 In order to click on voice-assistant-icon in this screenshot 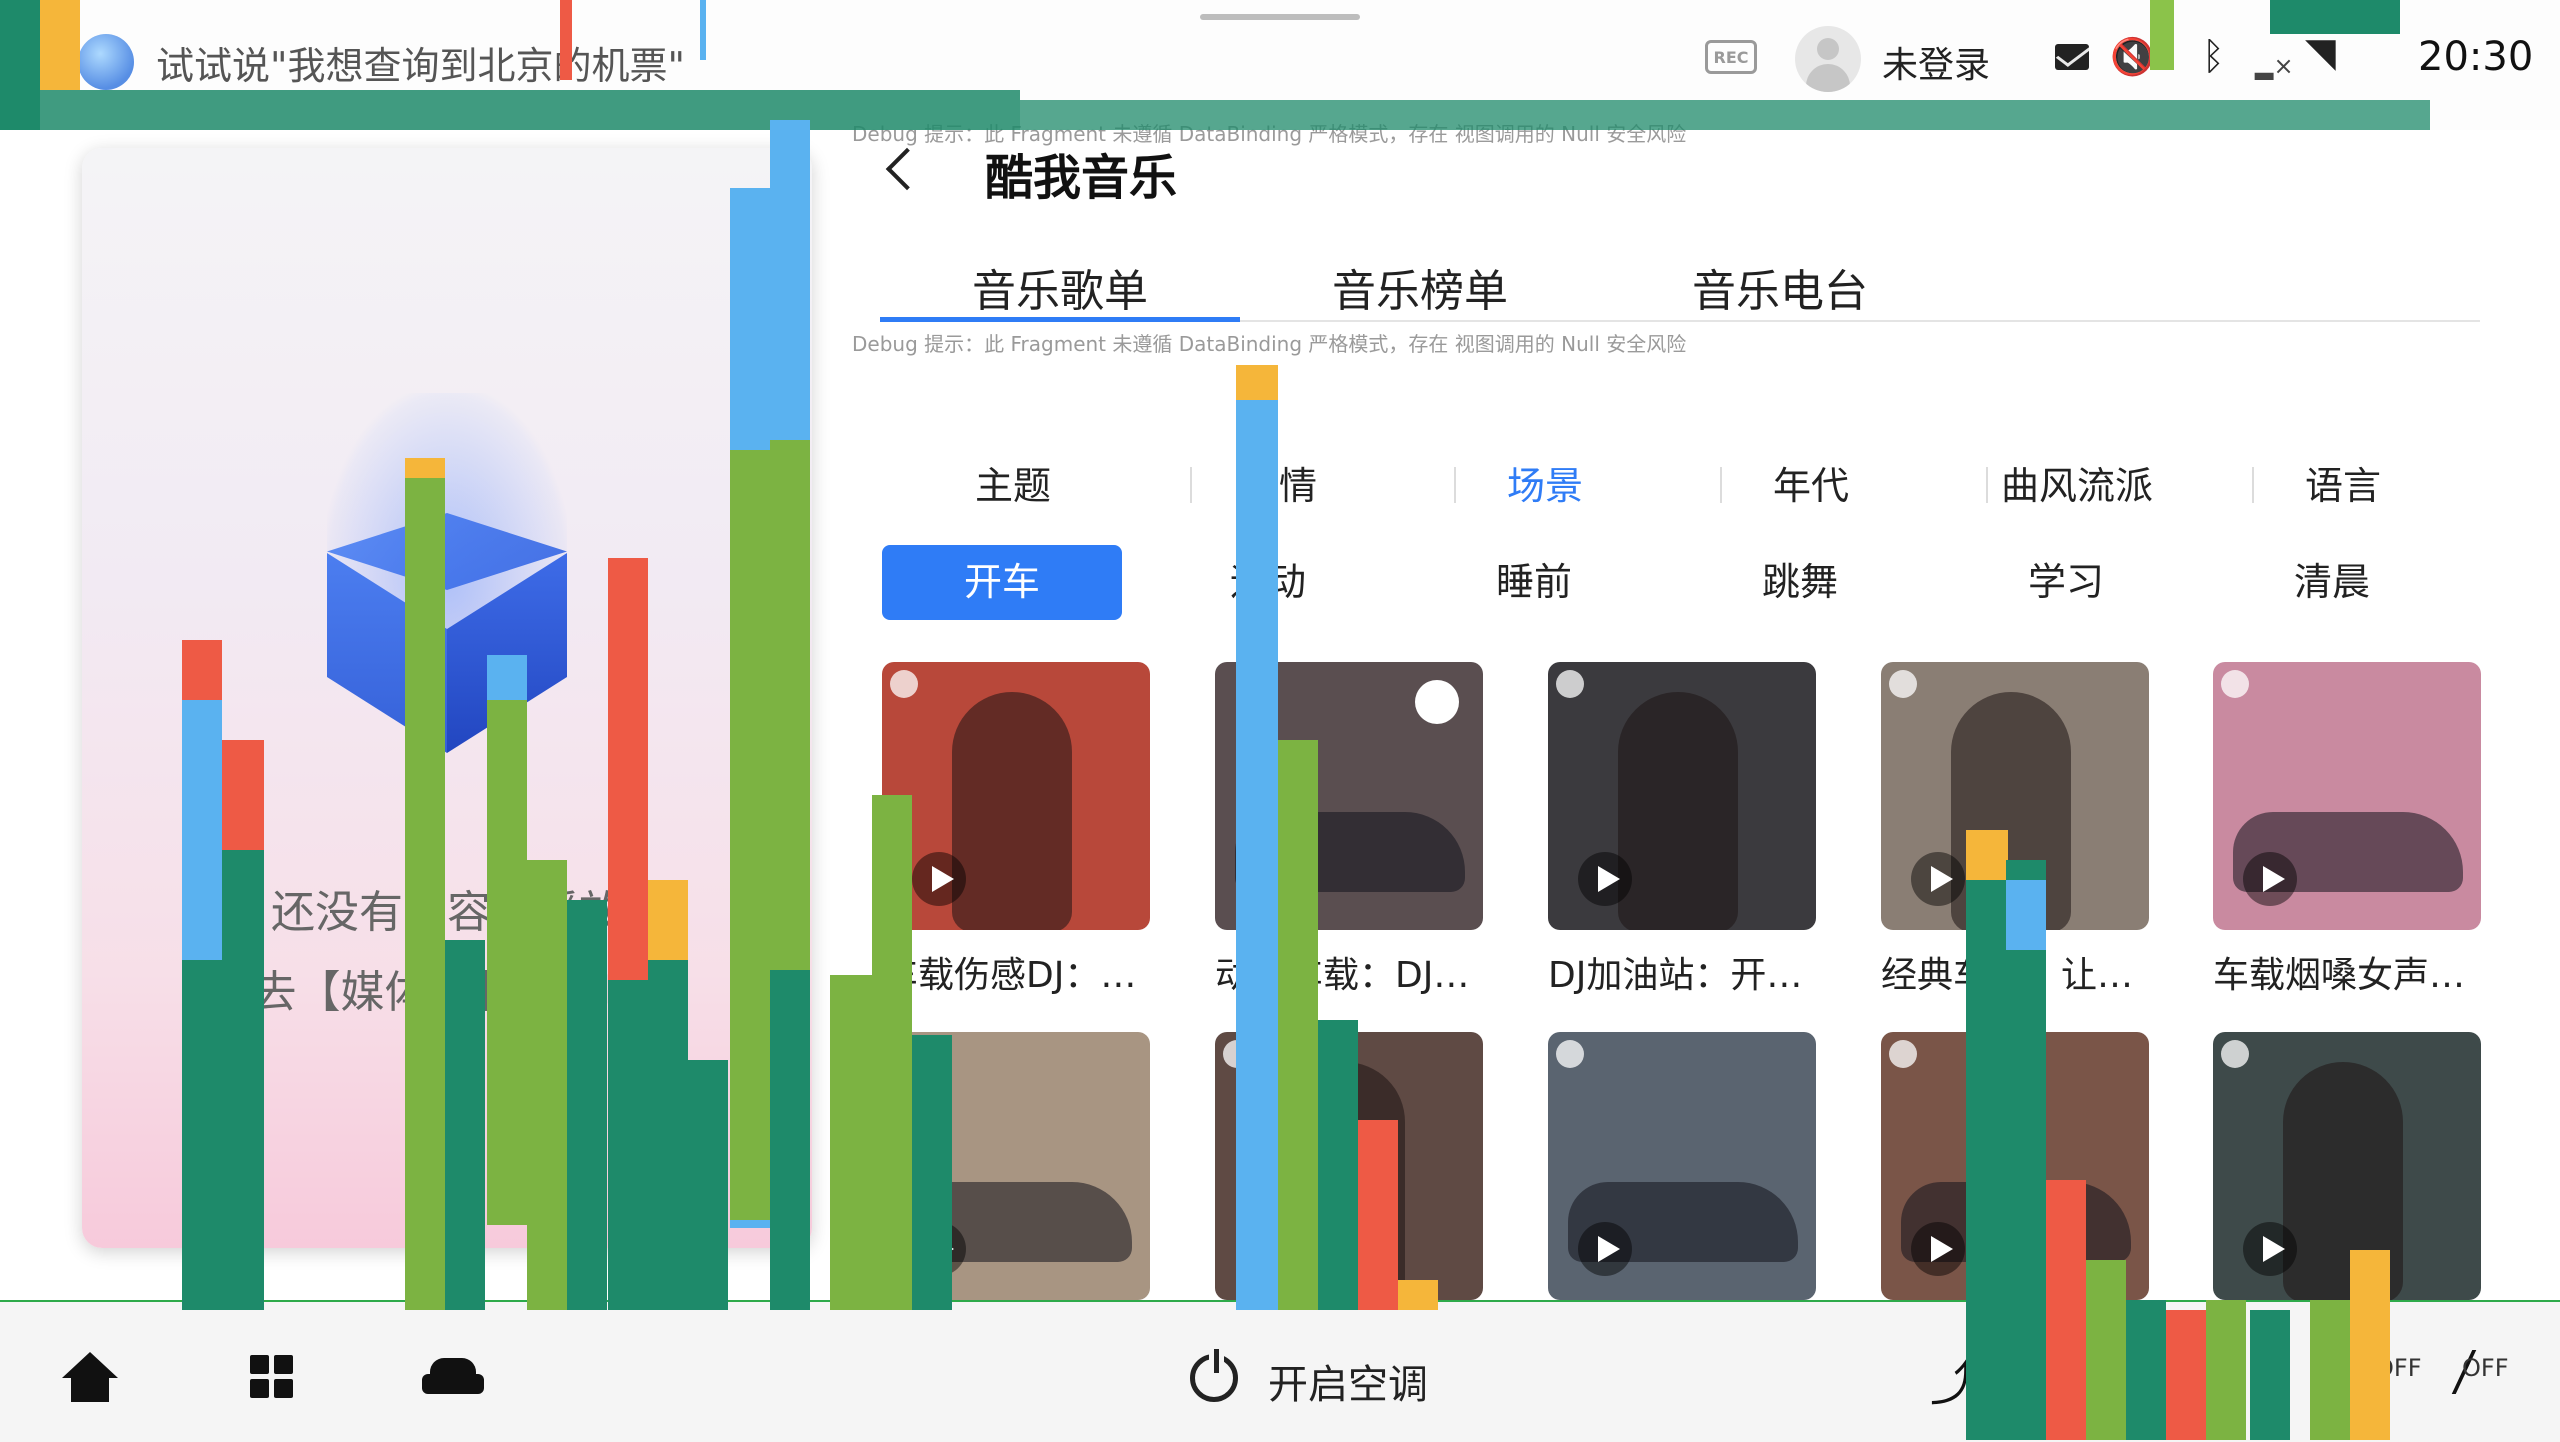, I will do `click(106, 62)`.